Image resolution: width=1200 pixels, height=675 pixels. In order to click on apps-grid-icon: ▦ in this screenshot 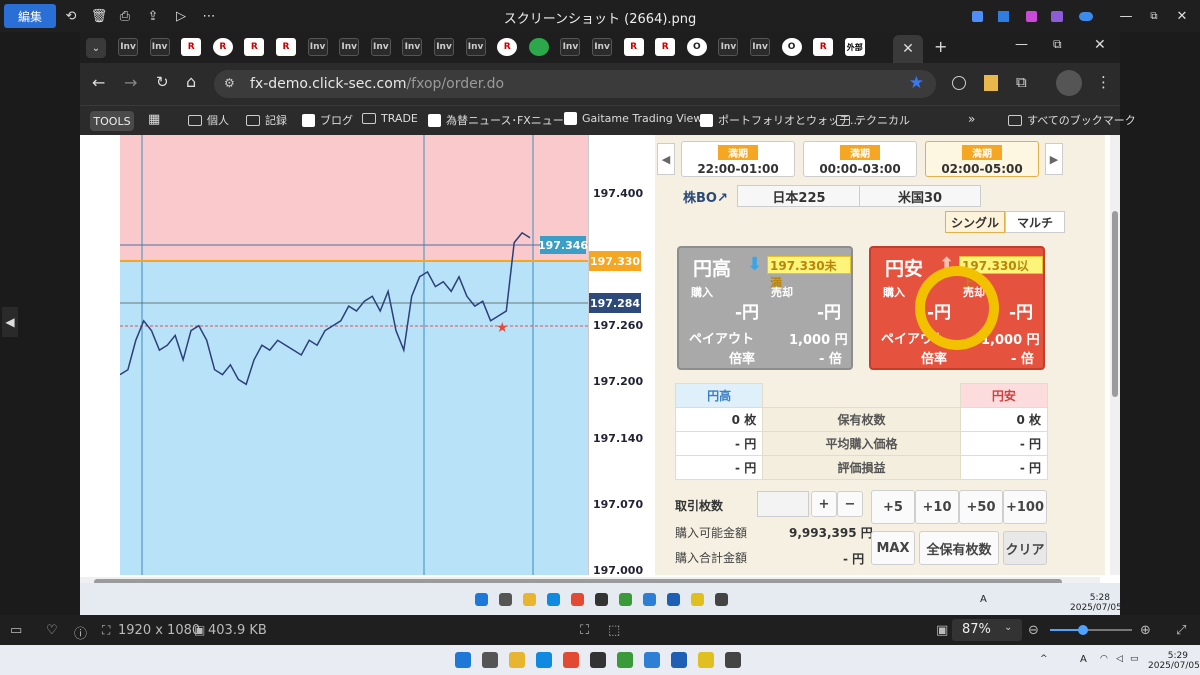, I will do `click(154, 119)`.